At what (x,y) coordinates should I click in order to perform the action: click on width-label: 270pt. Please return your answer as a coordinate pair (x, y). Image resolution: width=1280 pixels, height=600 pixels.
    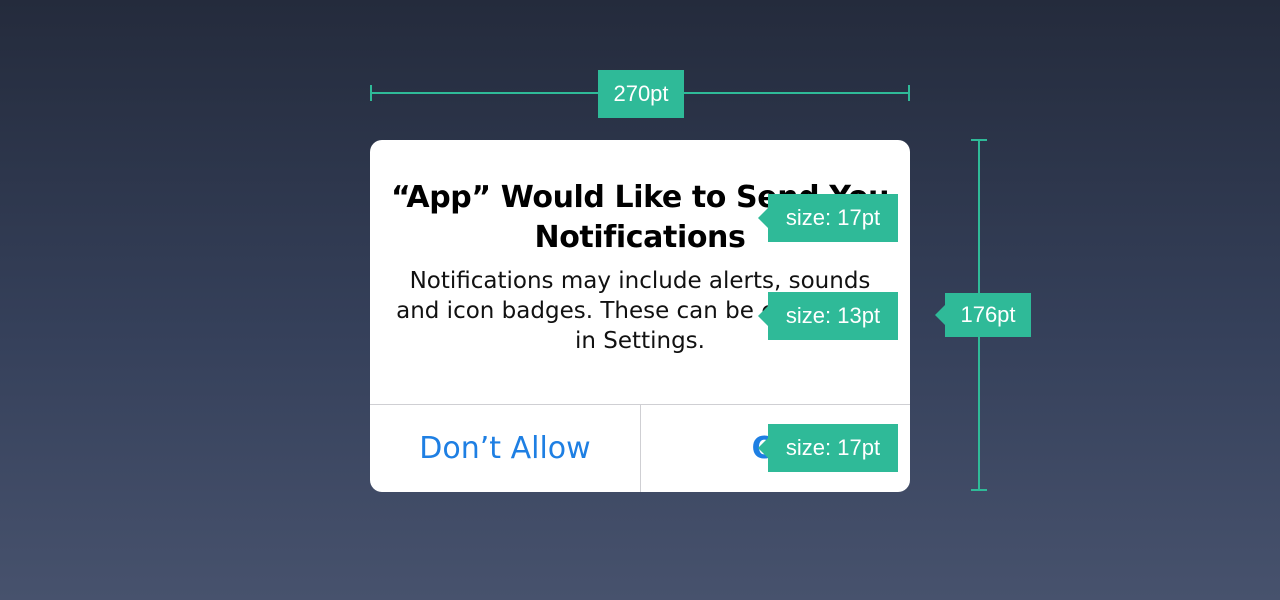
    Looking at the image, I should click on (641, 94).